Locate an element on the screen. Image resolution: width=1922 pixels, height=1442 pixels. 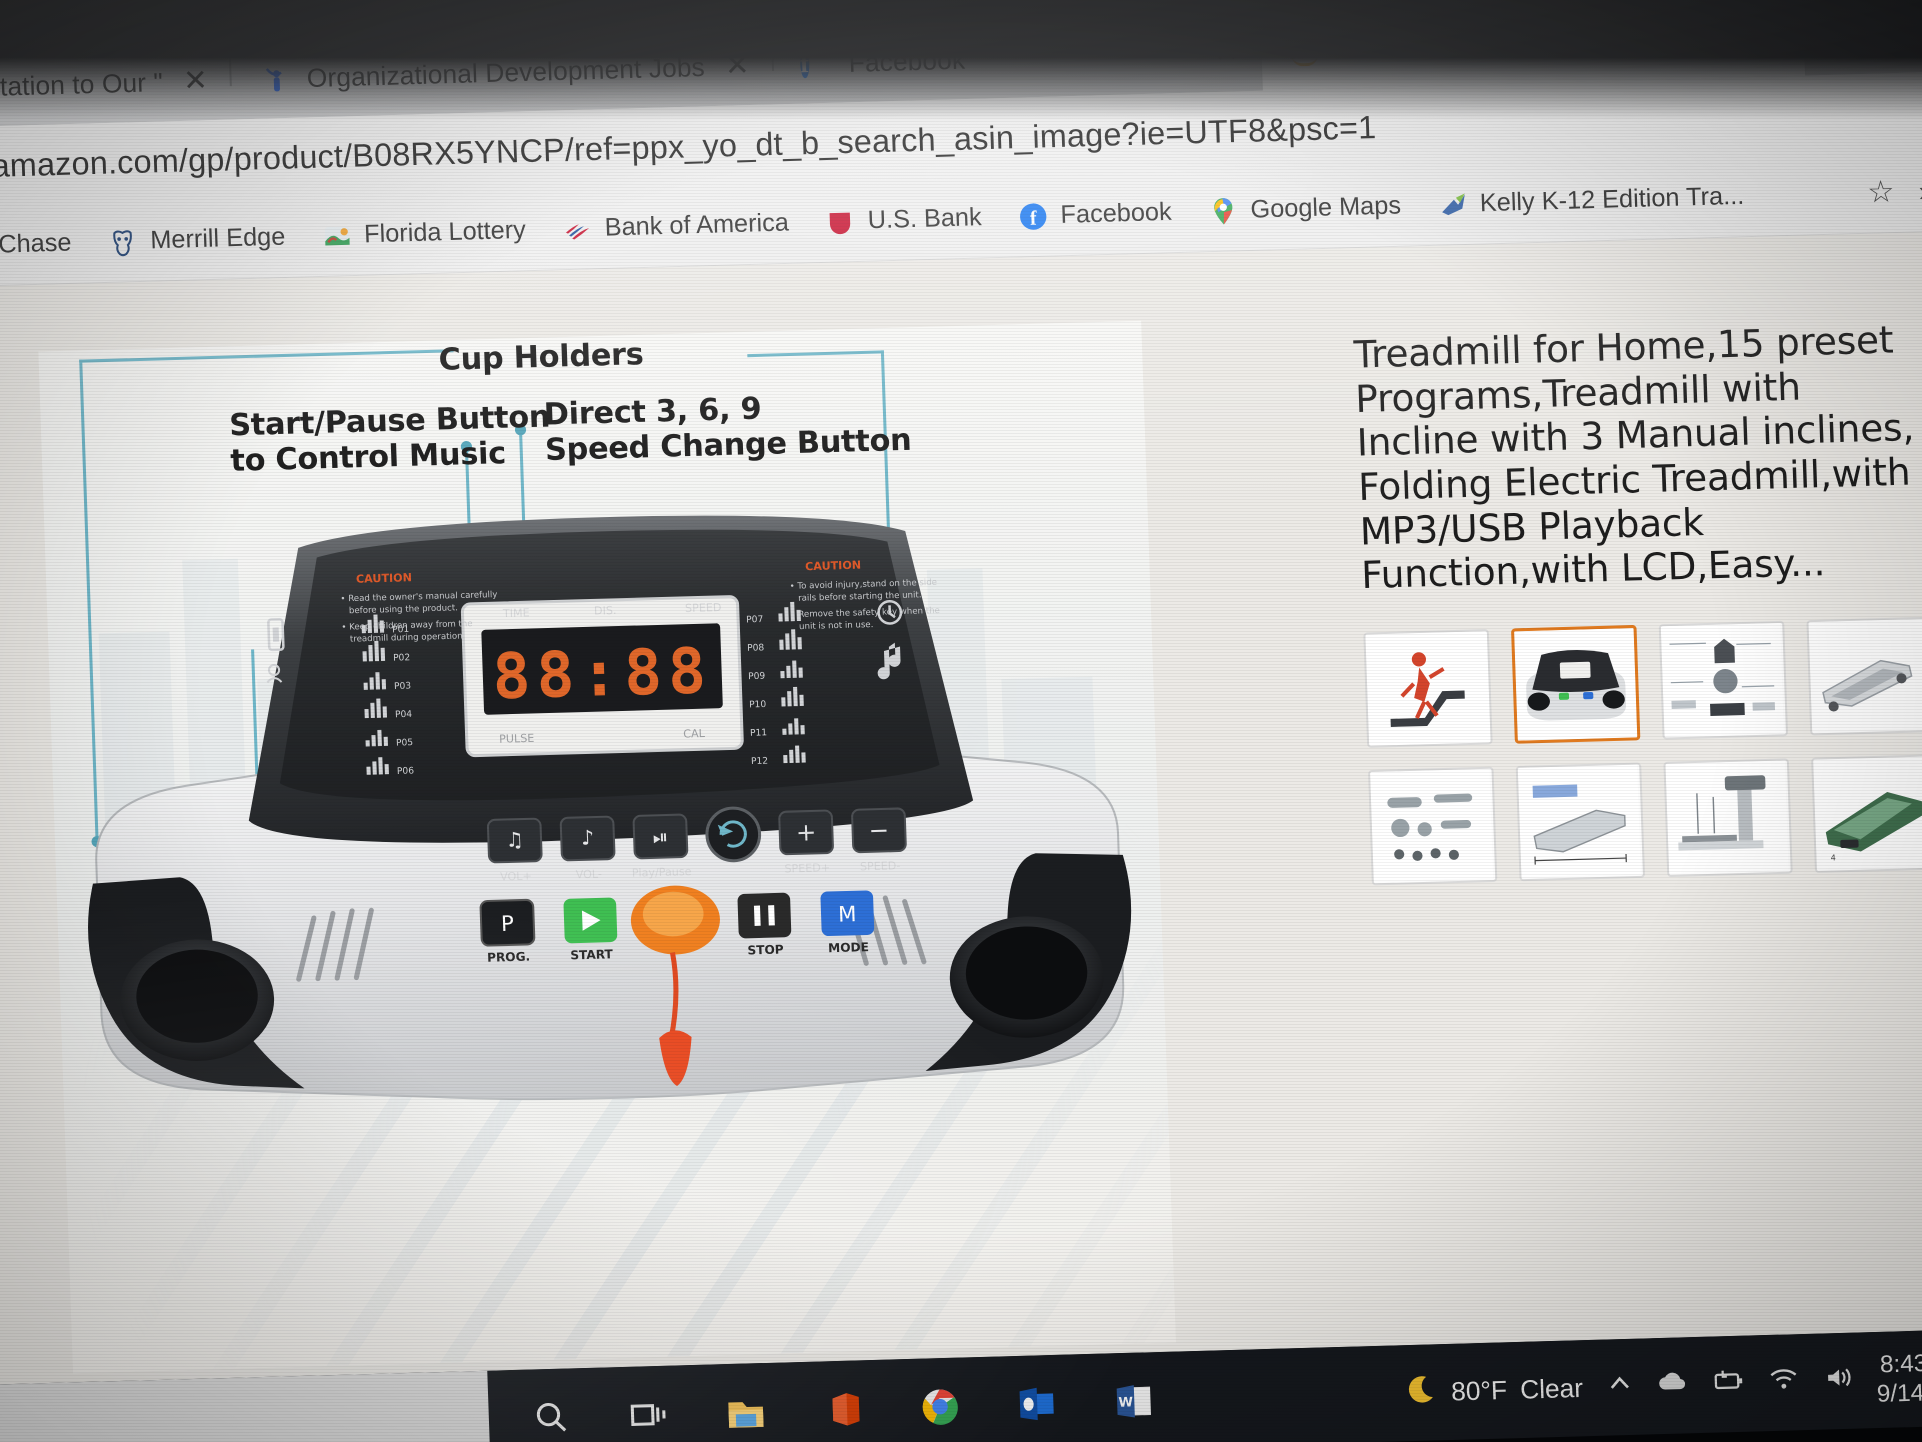
florida-lottery-icon is located at coordinates (336, 235).